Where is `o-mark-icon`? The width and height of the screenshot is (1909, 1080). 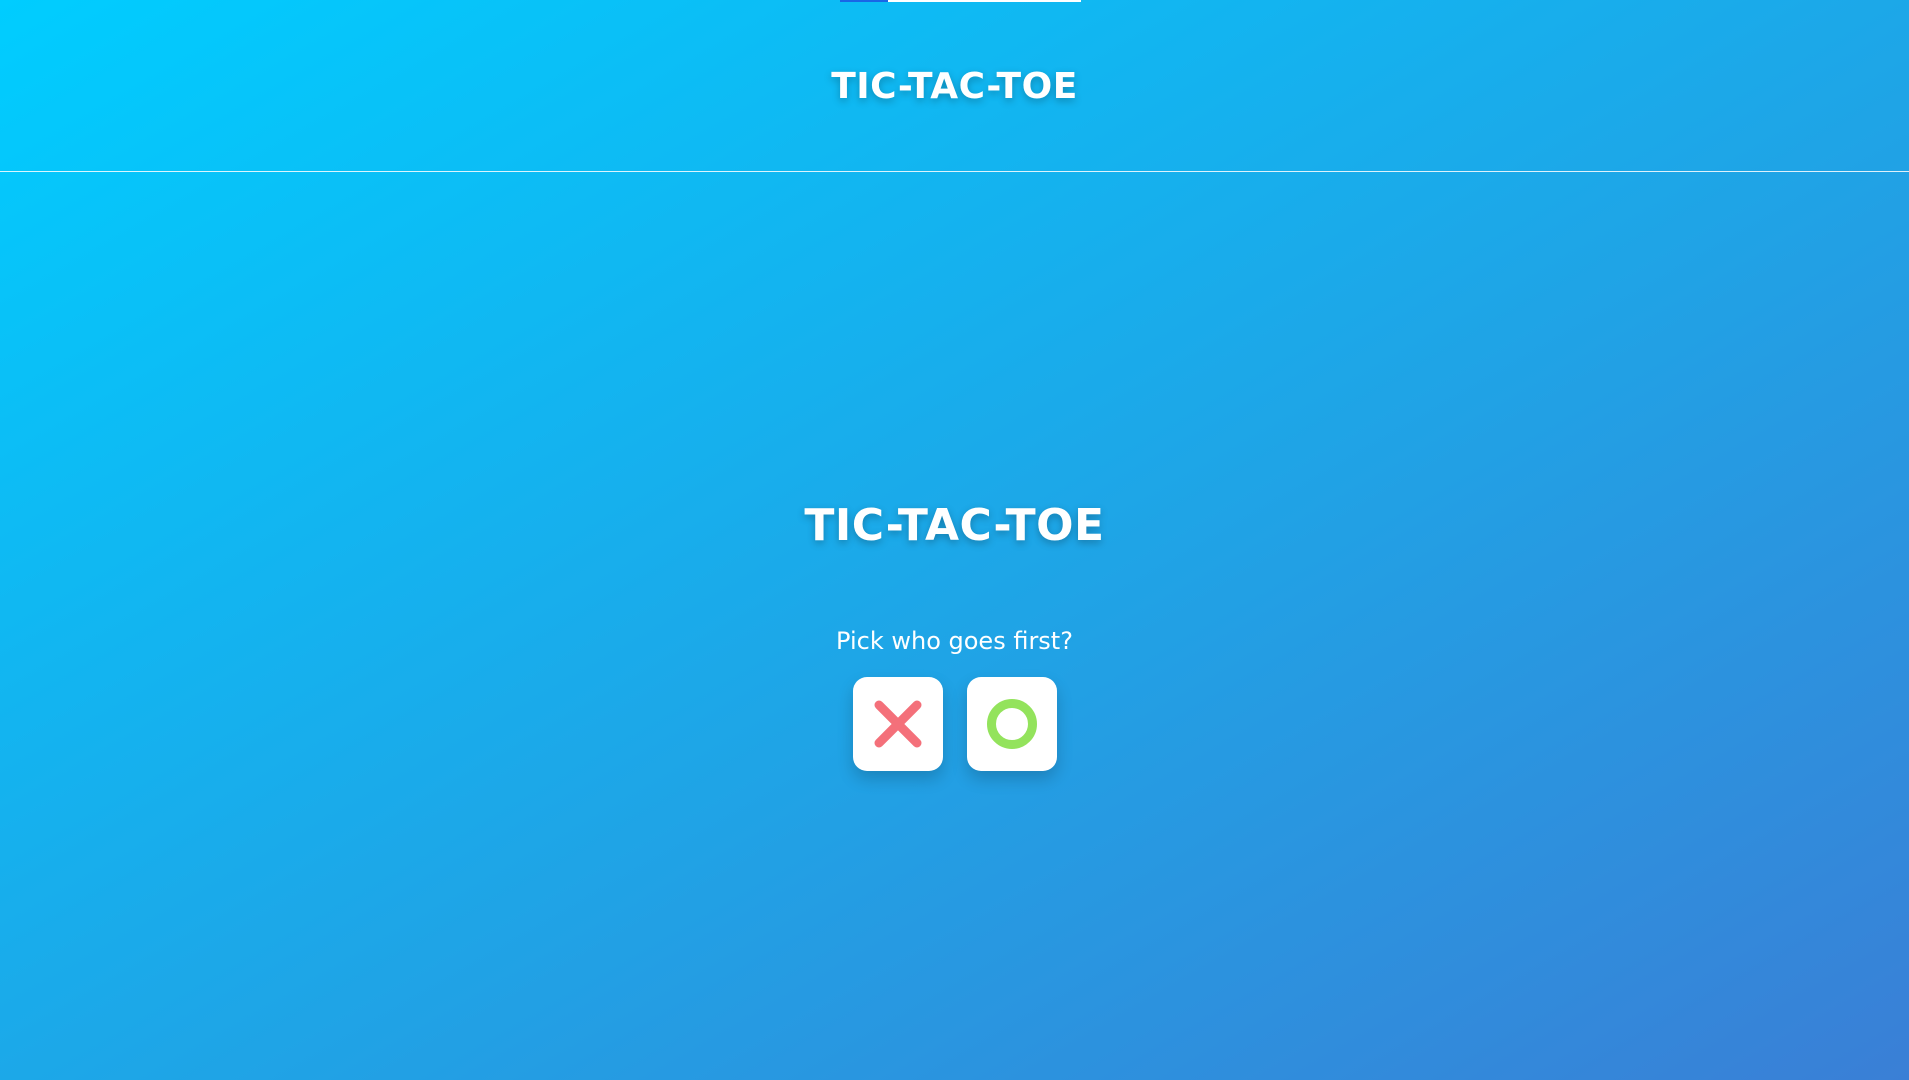
o-mark-icon is located at coordinates (1012, 724).